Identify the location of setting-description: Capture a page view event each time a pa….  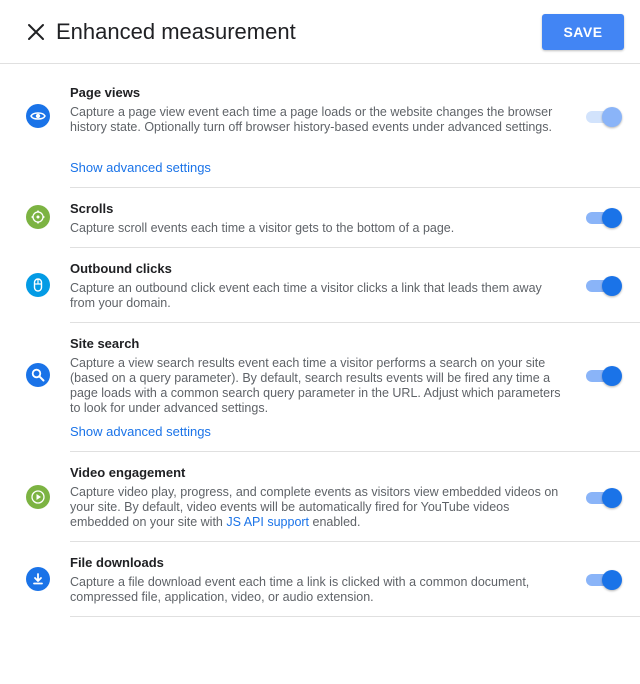
(311, 119).